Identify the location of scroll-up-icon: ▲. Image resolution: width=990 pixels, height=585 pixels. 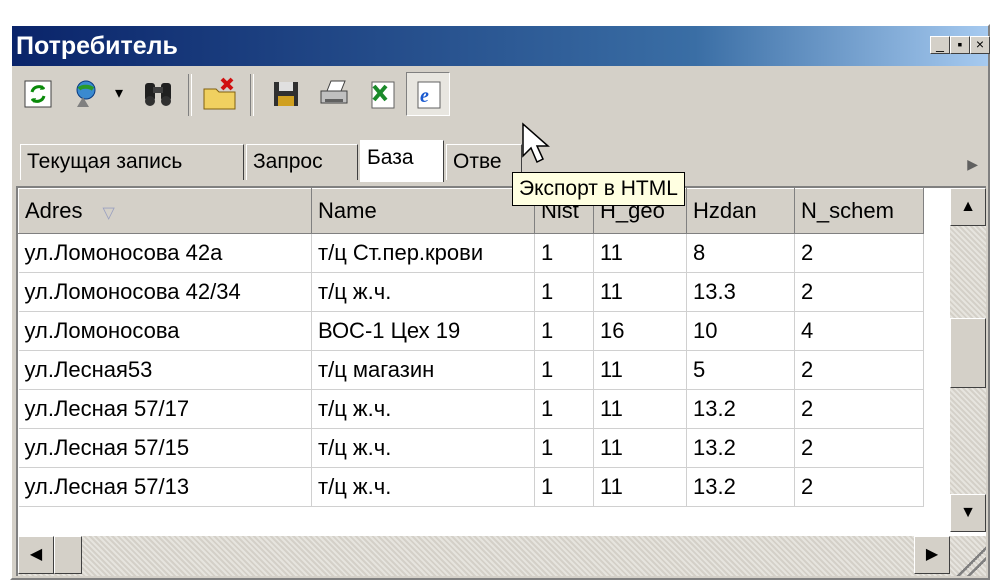
(968, 207).